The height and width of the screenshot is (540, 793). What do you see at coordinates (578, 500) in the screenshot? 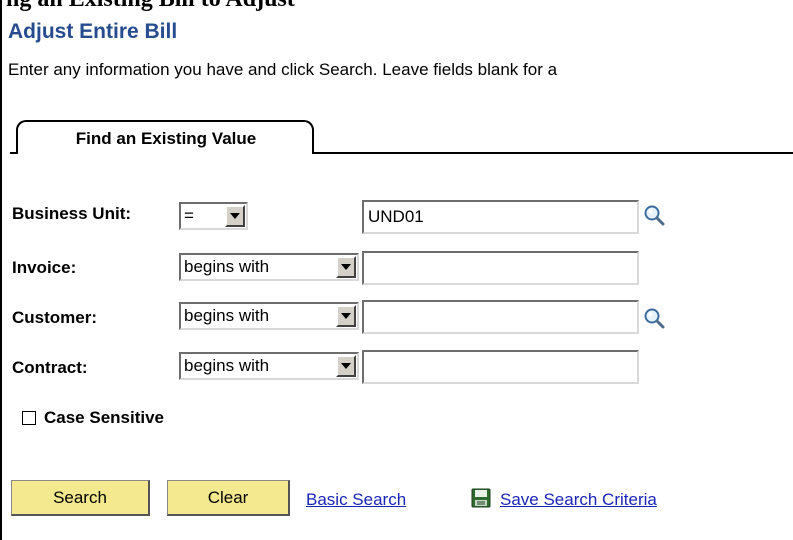
I see `save-search-criteria-link: Save Search Criteria` at bounding box center [578, 500].